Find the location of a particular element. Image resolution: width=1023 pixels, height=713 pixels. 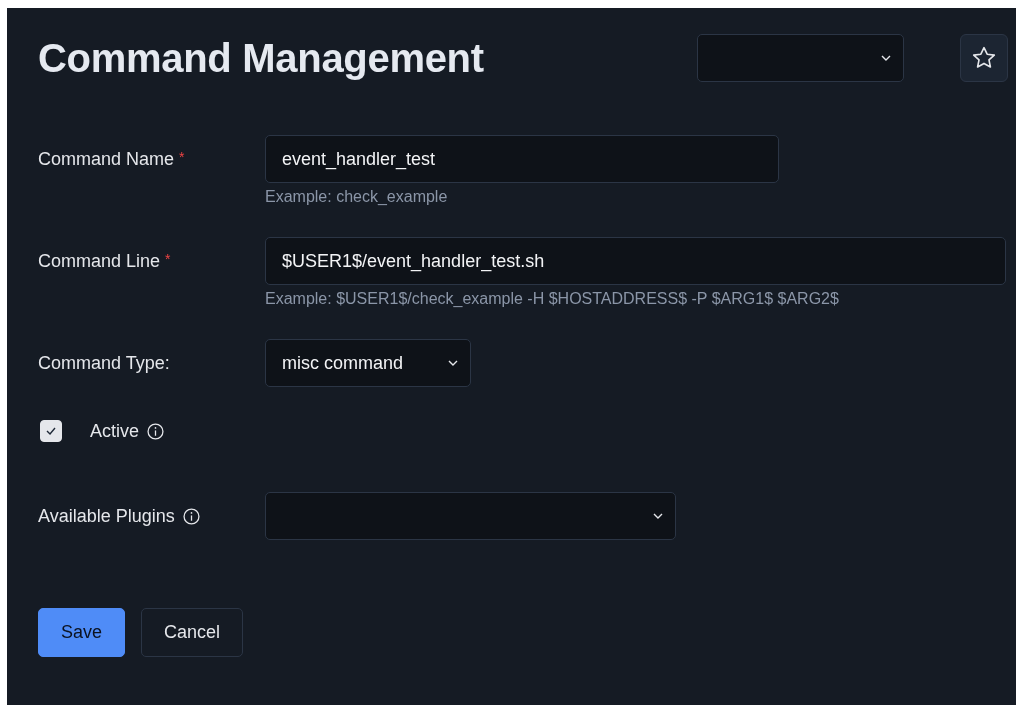

favorite-button is located at coordinates (984, 58).